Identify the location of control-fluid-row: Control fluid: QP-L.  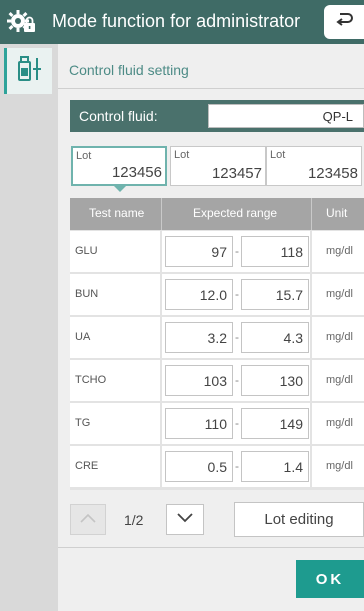
(217, 116).